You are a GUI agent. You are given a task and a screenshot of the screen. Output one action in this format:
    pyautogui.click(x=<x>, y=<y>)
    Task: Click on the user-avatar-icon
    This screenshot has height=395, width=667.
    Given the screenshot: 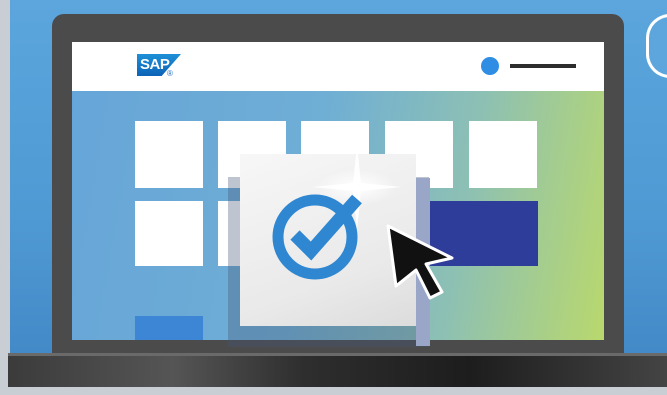 What is the action you would take?
    pyautogui.click(x=490, y=66)
    